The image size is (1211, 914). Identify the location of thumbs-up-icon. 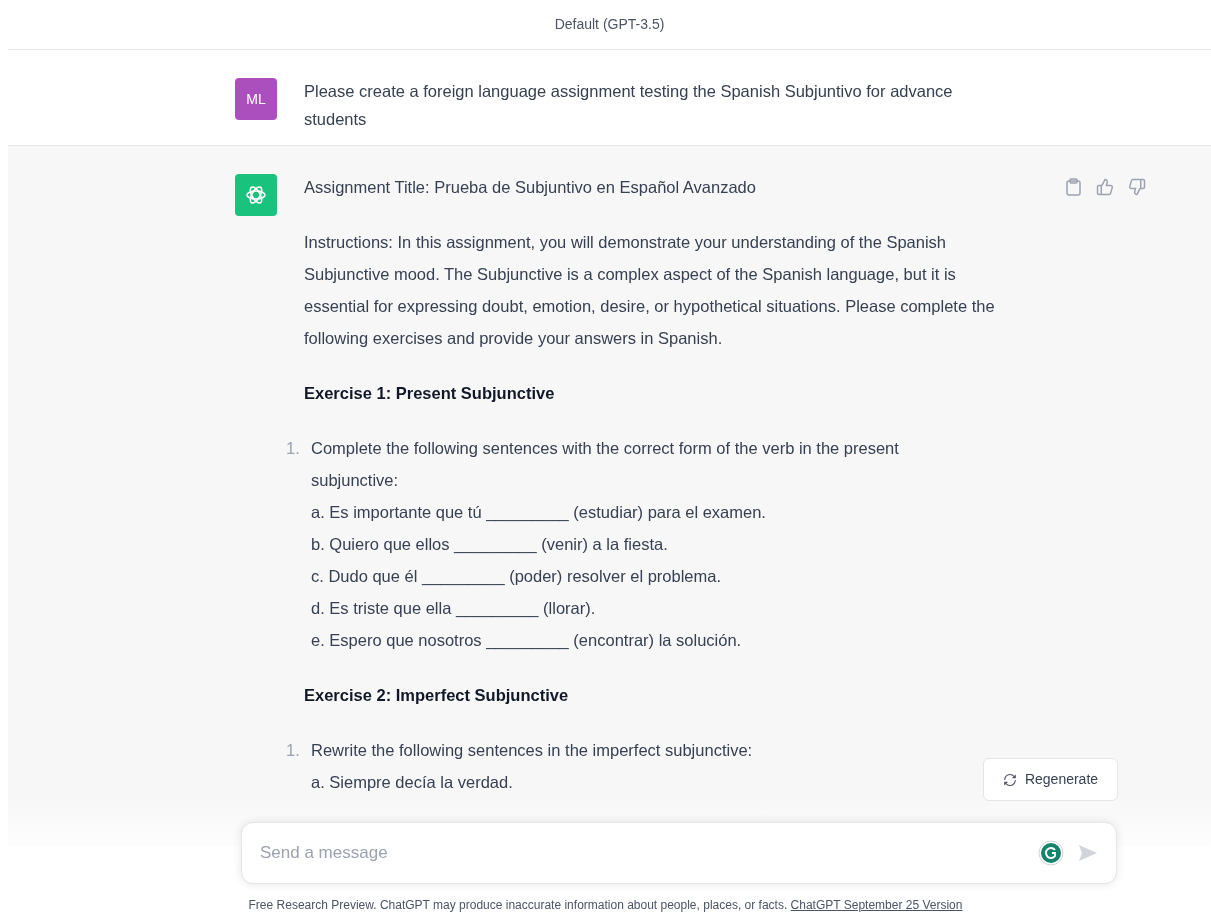
(1105, 187).